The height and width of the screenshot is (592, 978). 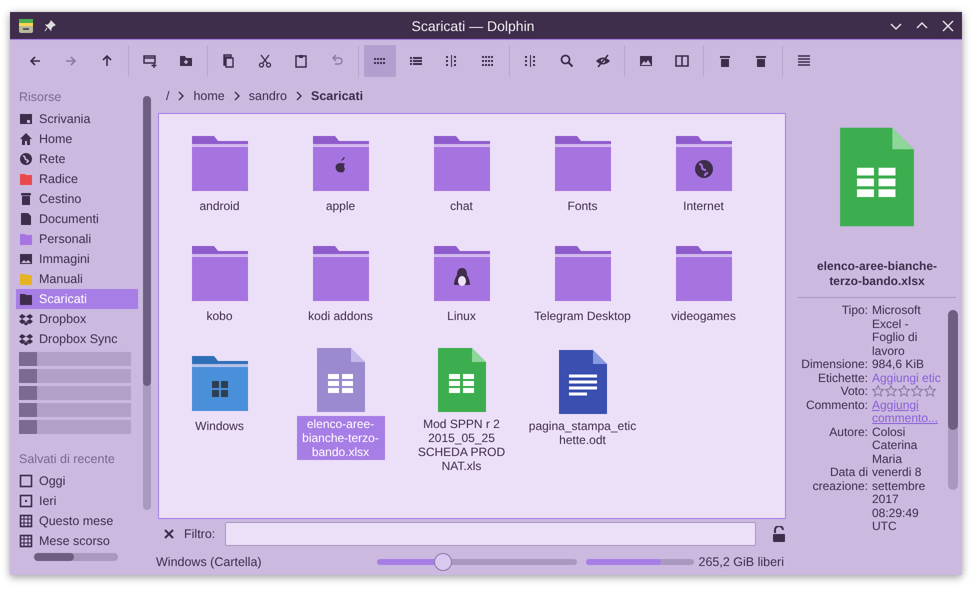 I want to click on filter-field, so click(x=490, y=534).